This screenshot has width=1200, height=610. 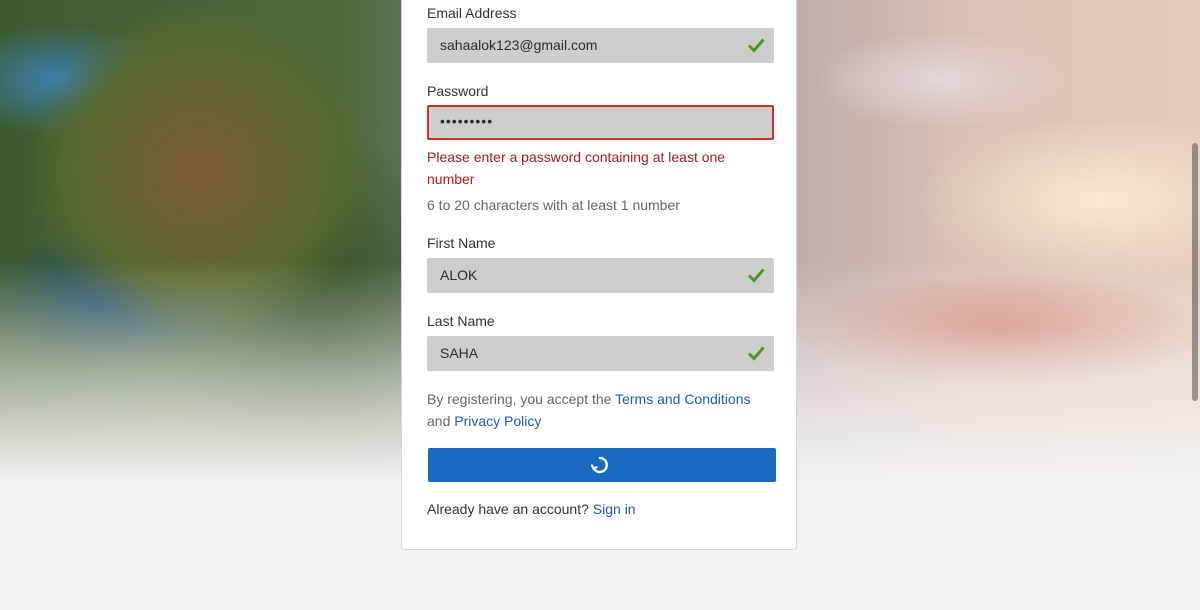 What do you see at coordinates (461, 243) in the screenshot?
I see `first-name-label: First Name` at bounding box center [461, 243].